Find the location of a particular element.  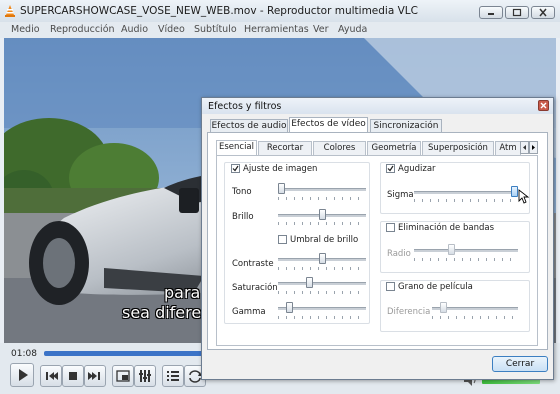

minimize-button is located at coordinates (491, 12).